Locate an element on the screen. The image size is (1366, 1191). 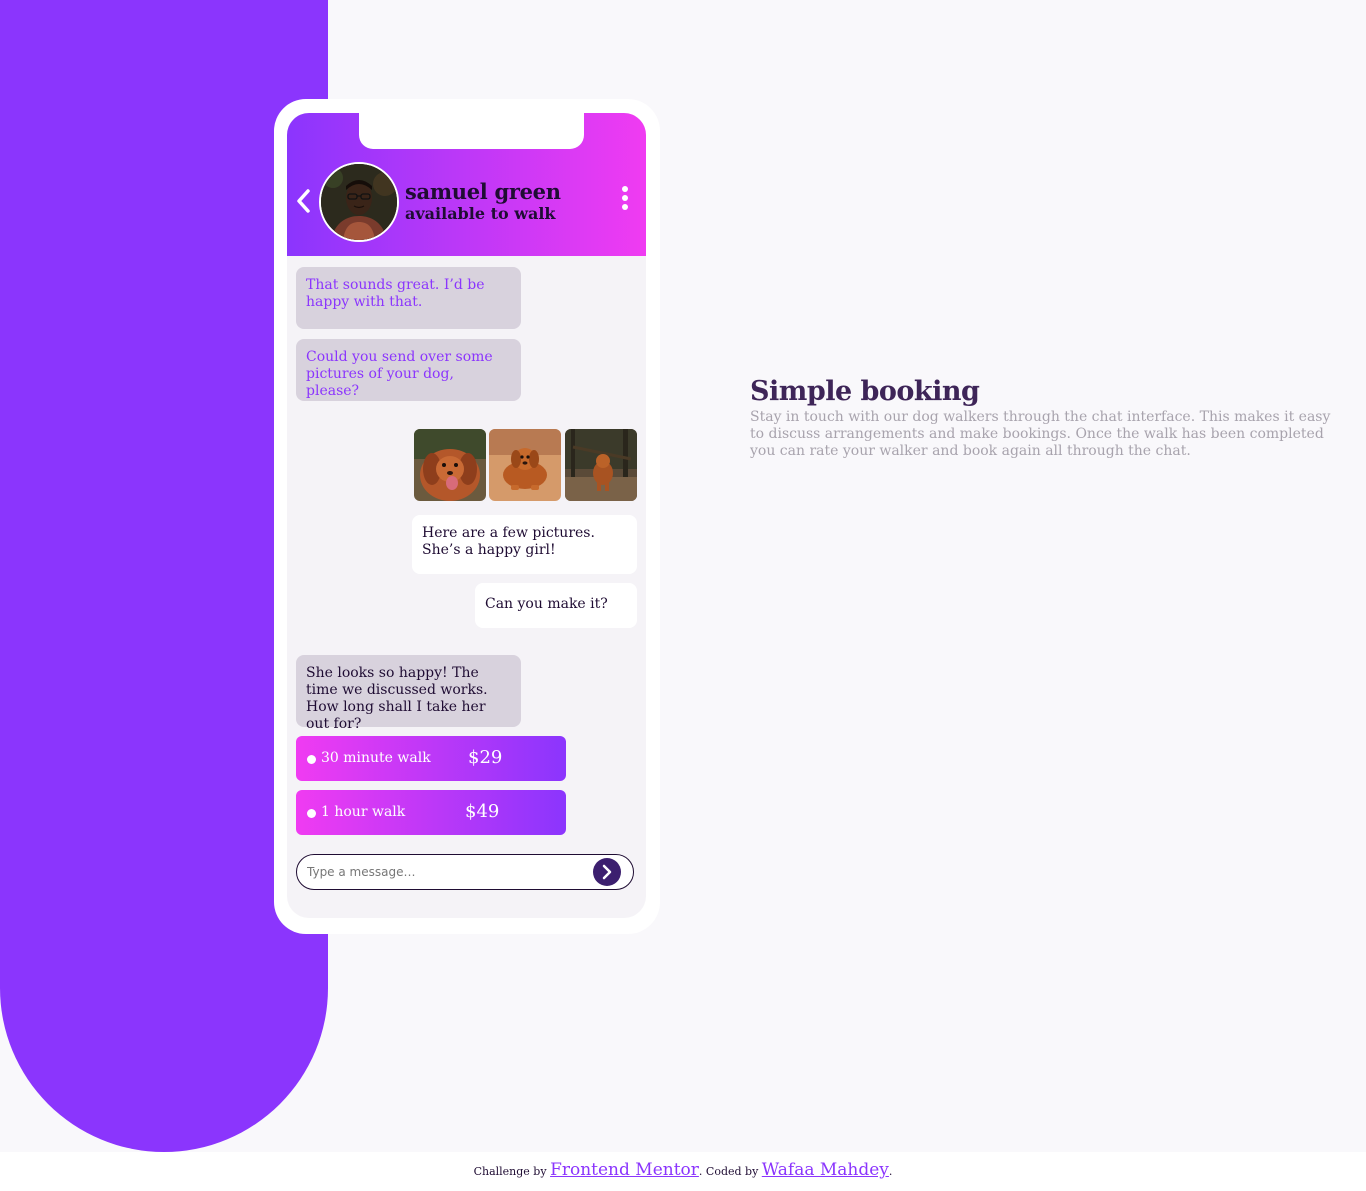
chevron-right-icon is located at coordinates (607, 872).